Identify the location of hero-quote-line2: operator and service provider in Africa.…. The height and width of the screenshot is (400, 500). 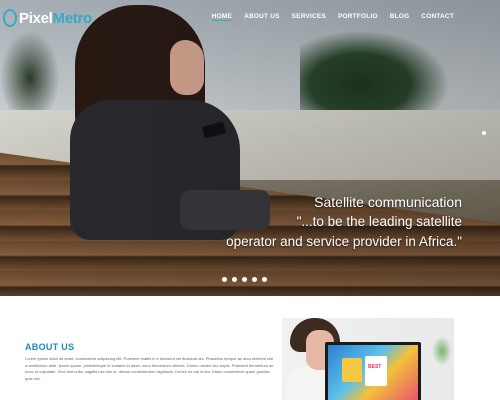
(344, 241).